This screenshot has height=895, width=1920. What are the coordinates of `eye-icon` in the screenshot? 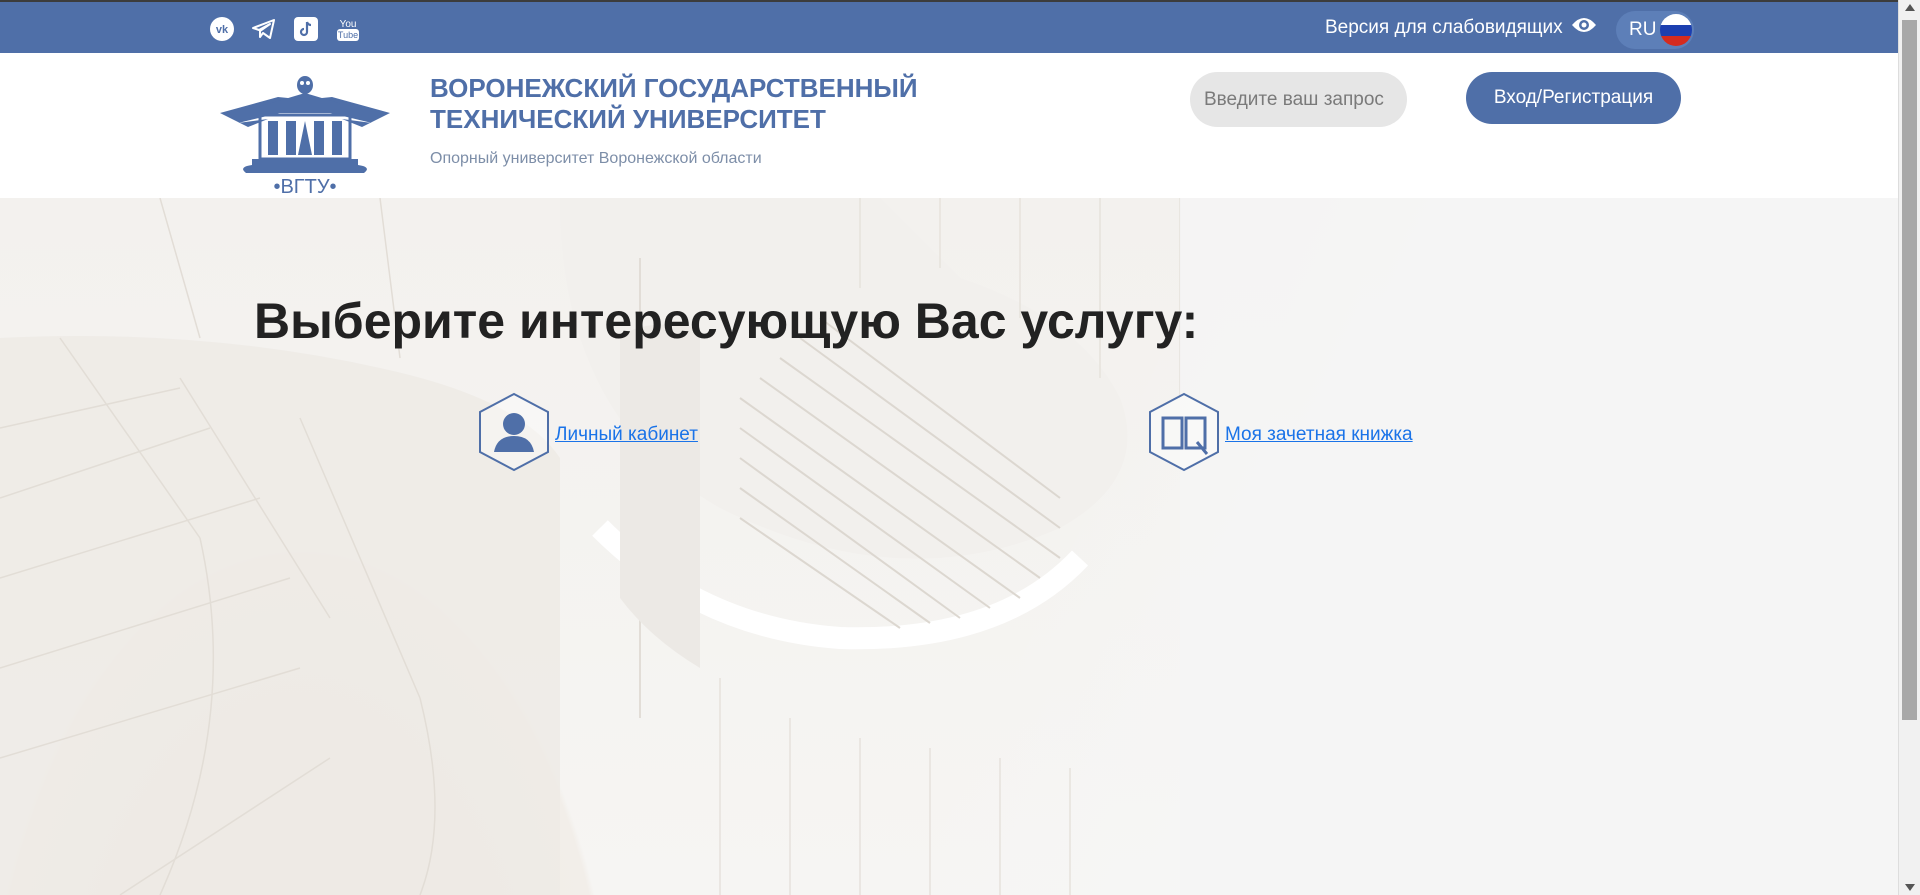 It's located at (1584, 28).